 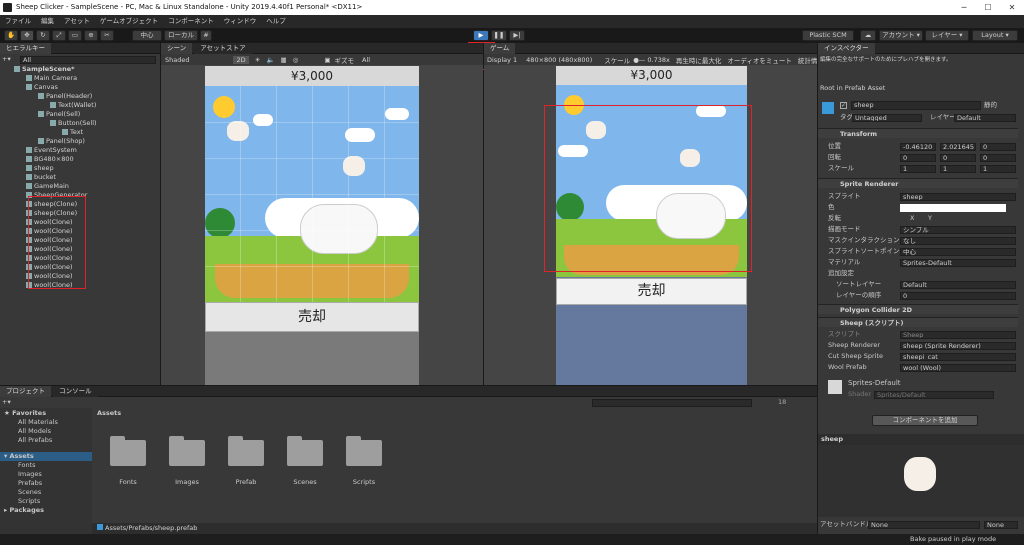 What do you see at coordinates (807, 60) in the screenshot?
I see `stats-toggle: 統計情報` at bounding box center [807, 60].